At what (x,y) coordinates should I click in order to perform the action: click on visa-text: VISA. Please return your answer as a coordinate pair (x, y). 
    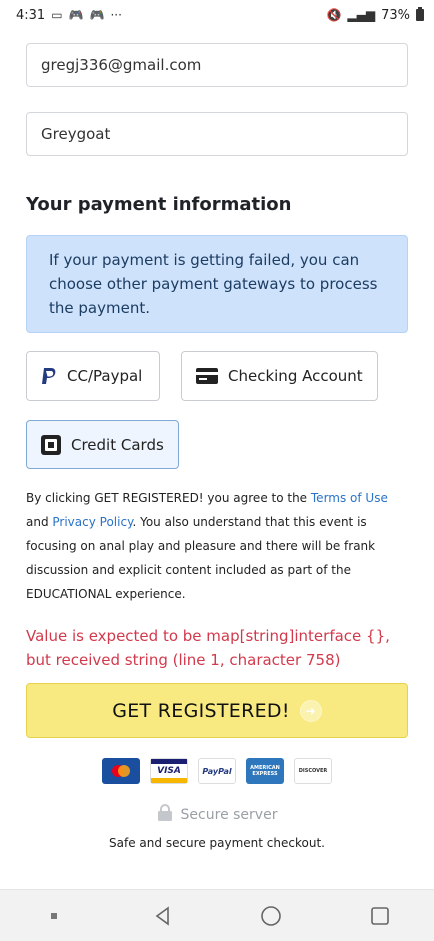
    Looking at the image, I should click on (169, 771).